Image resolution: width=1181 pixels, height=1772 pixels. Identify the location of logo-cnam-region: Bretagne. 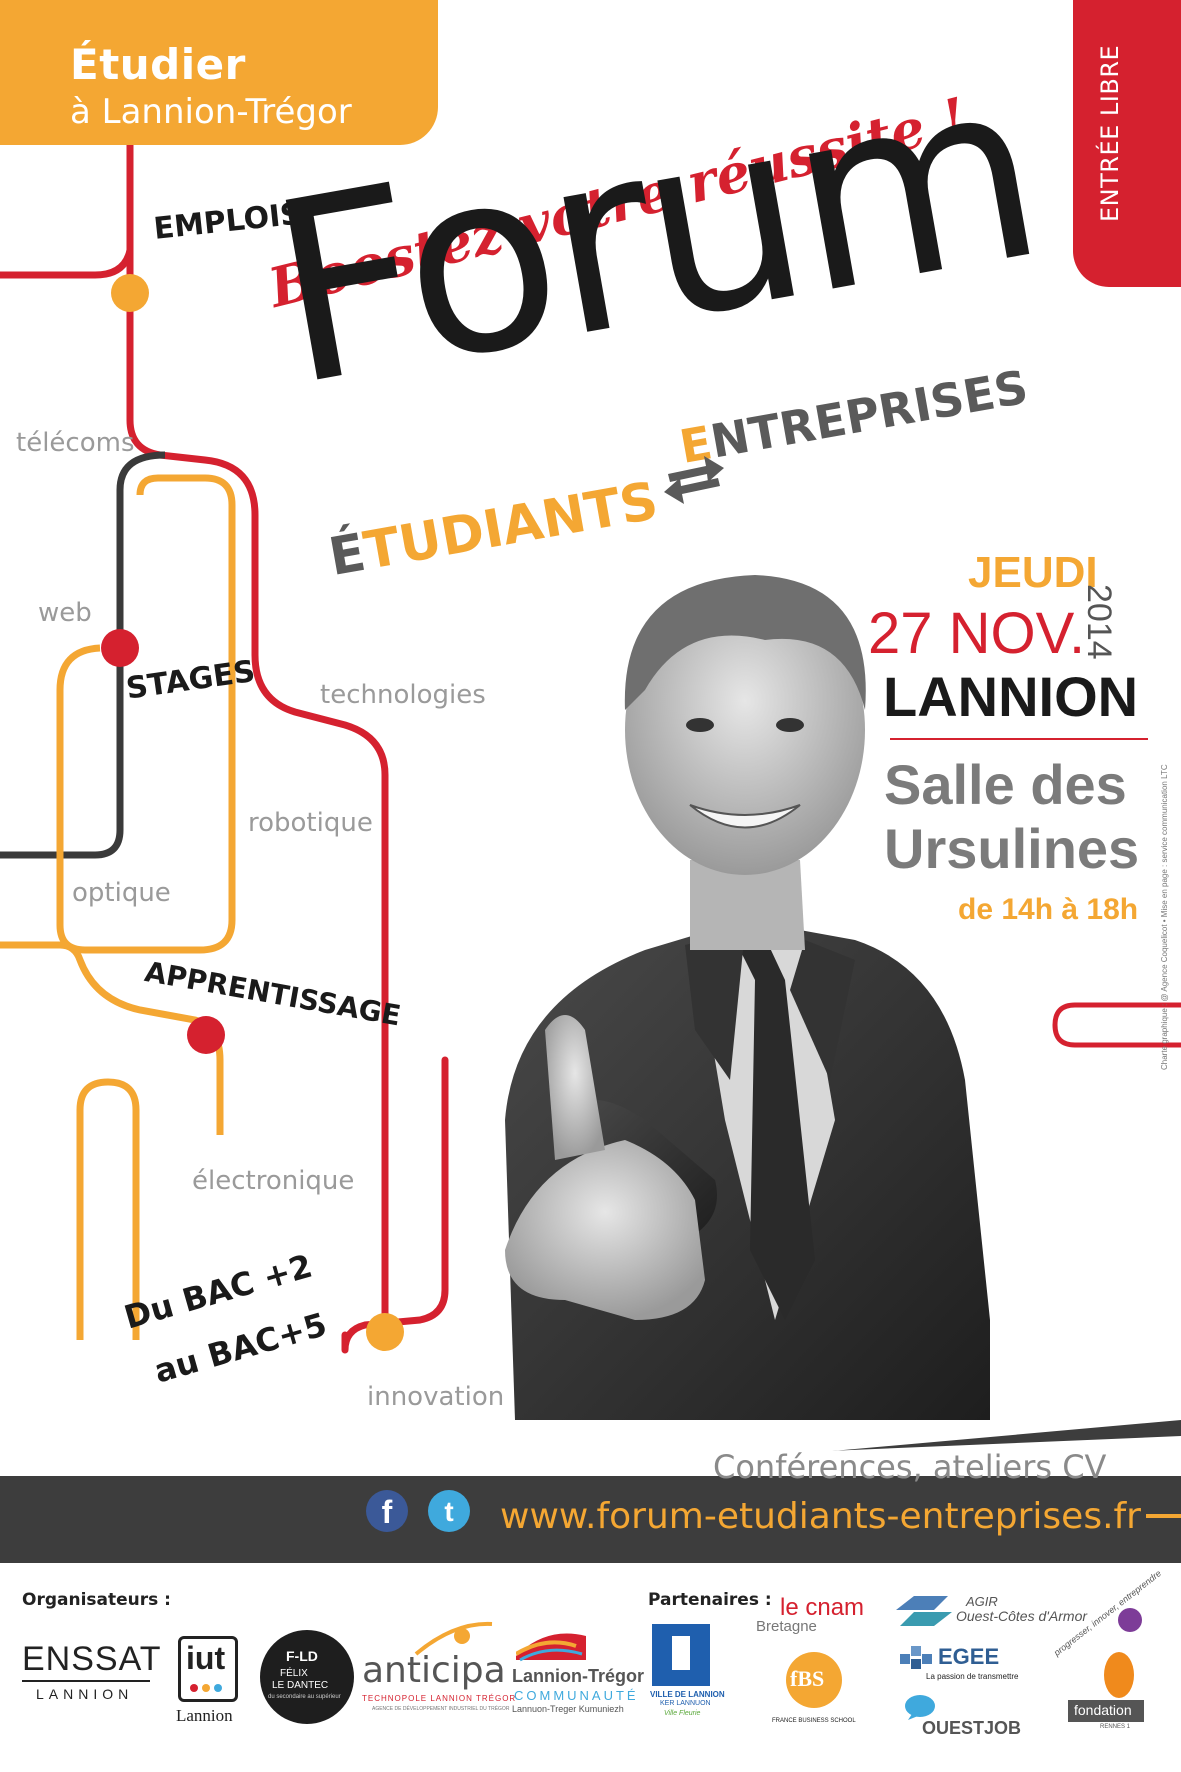
(786, 1626).